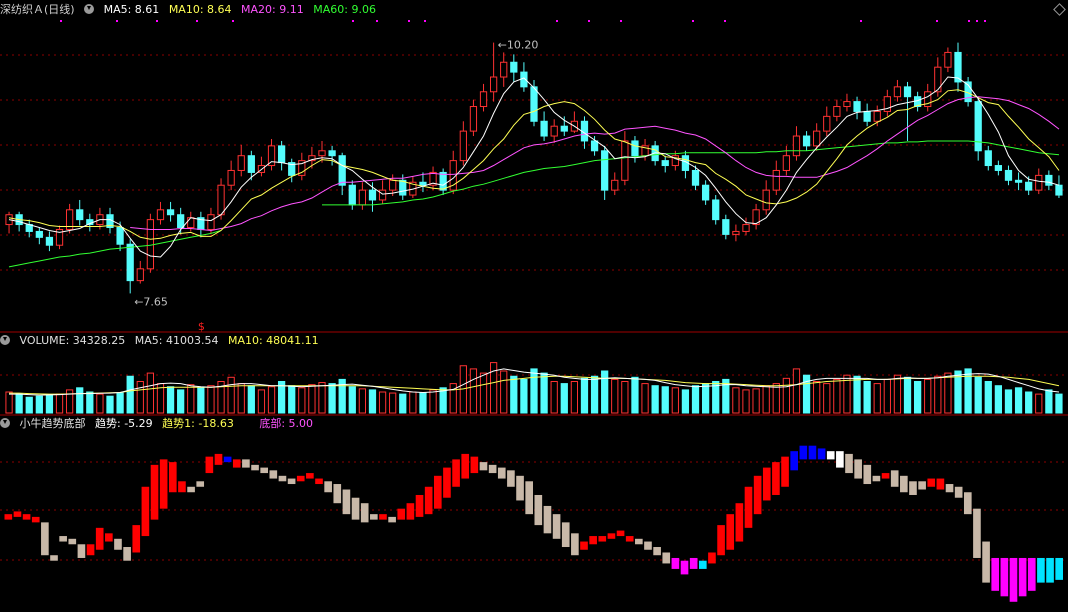 This screenshot has height=612, width=1068. What do you see at coordinates (53, 423) in the screenshot?
I see `indicator-name: 小牛趋势底部` at bounding box center [53, 423].